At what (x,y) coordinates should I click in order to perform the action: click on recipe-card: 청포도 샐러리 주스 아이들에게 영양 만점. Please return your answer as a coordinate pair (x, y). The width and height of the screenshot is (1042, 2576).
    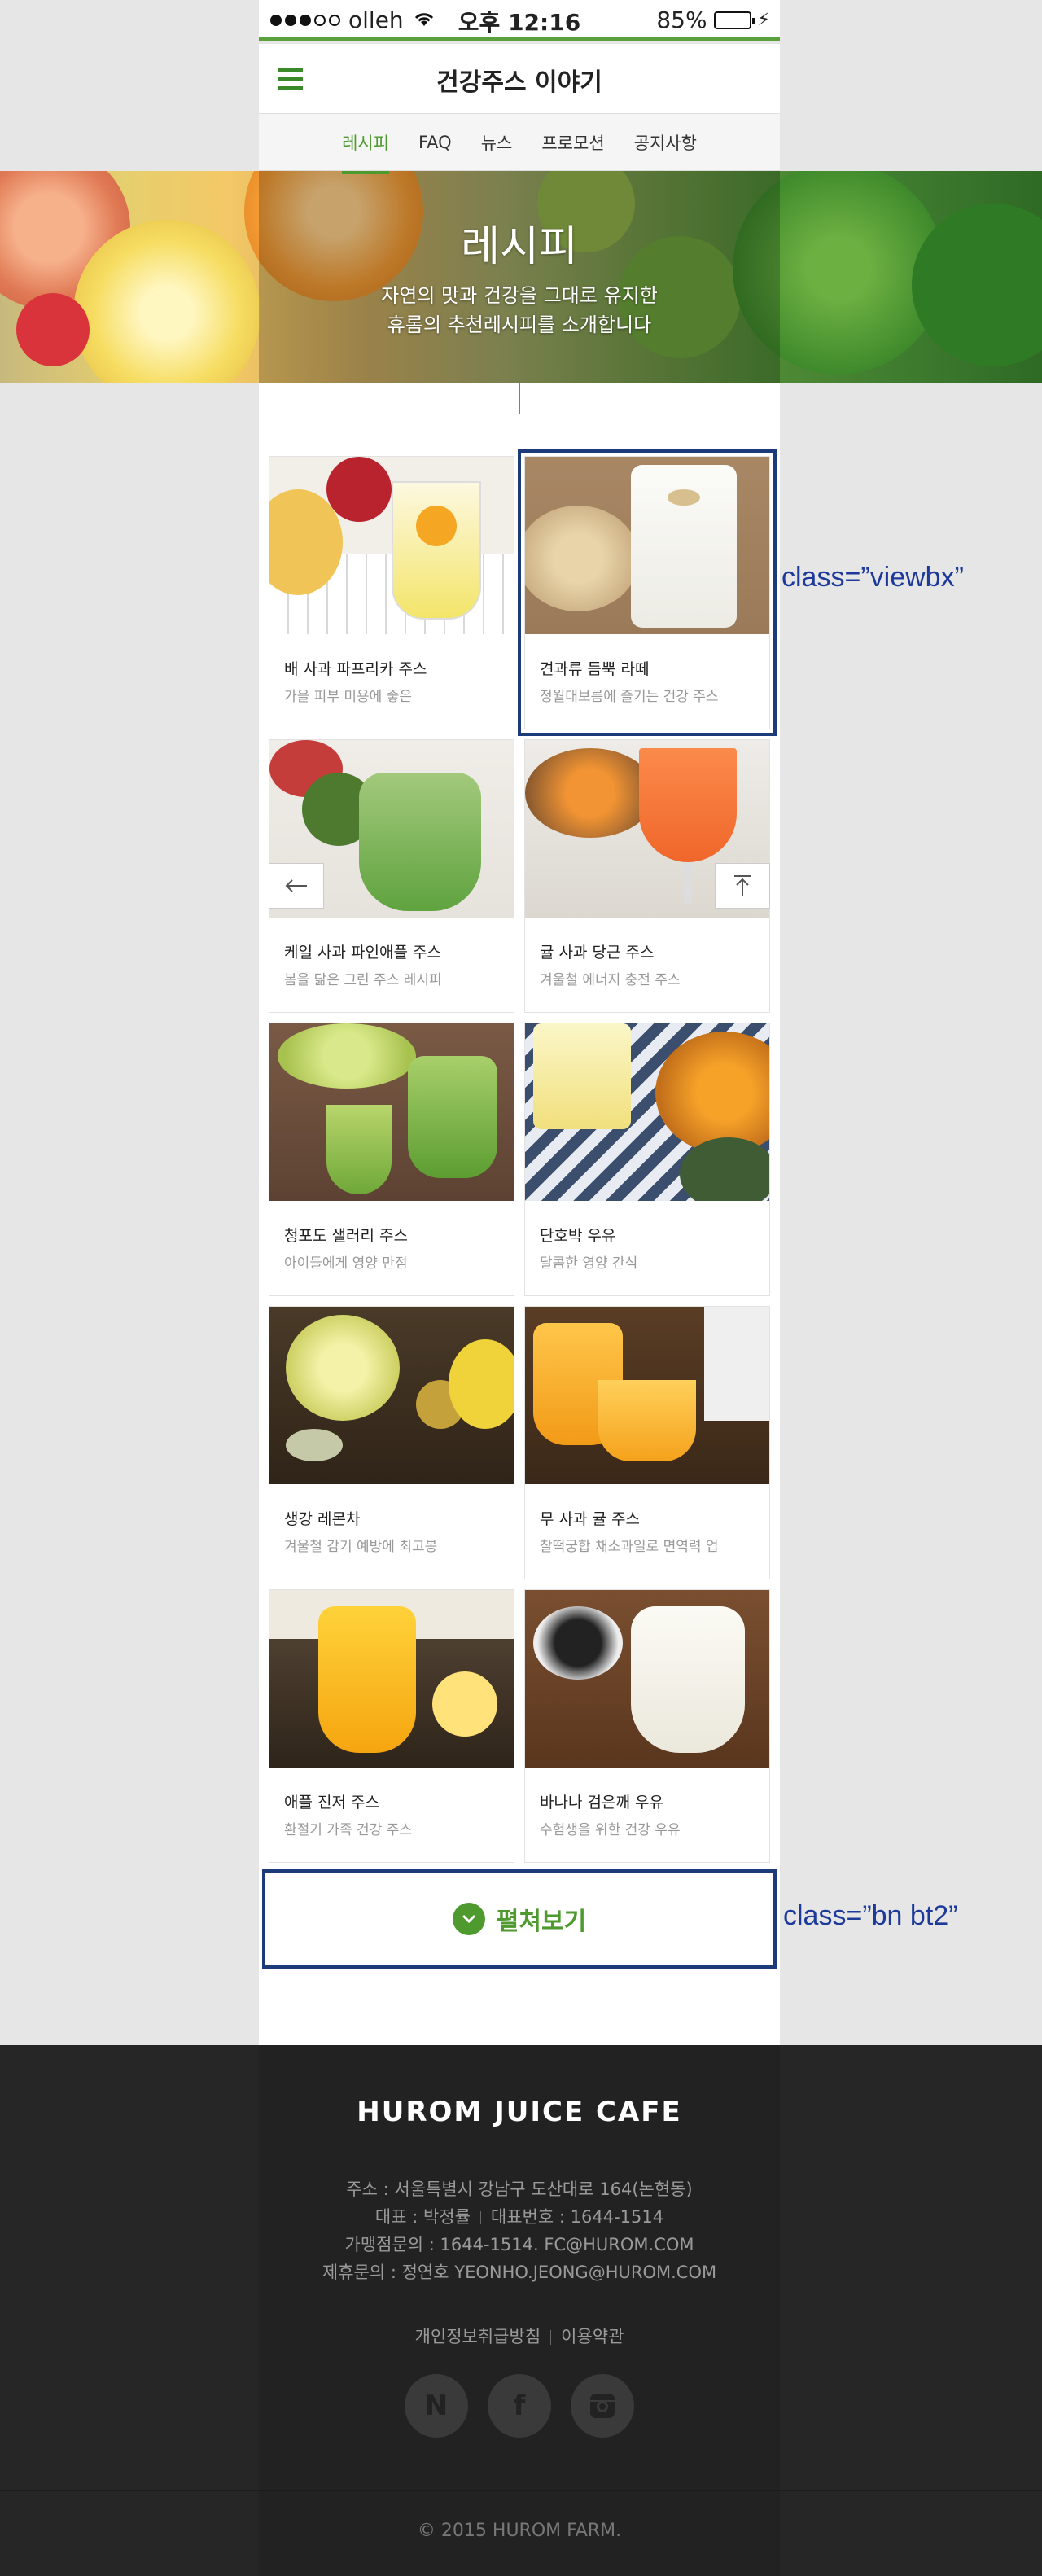
    Looking at the image, I should click on (391, 1159).